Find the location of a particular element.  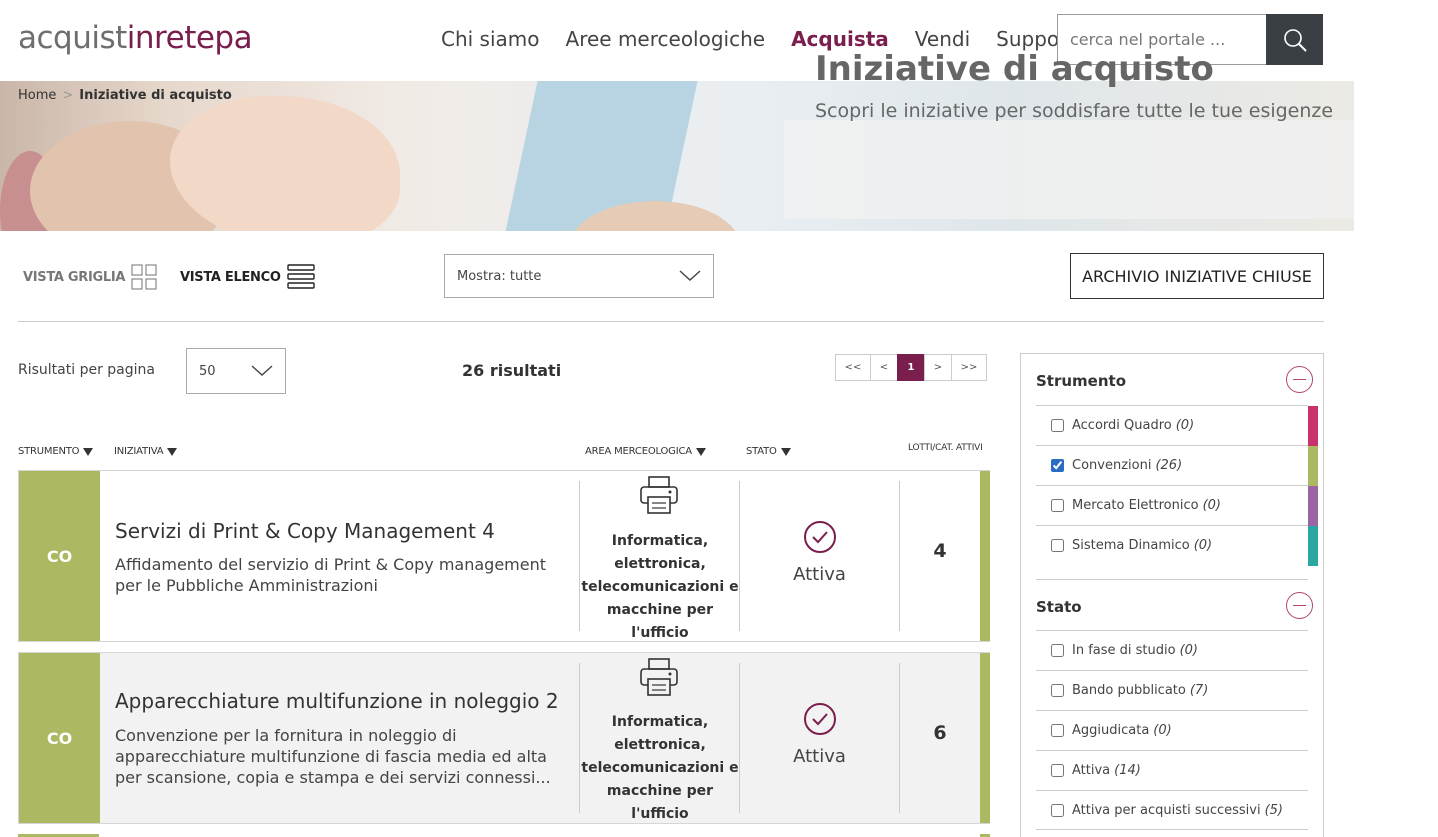

show-filter-select: Mostra: tutte is located at coordinates (579, 276).